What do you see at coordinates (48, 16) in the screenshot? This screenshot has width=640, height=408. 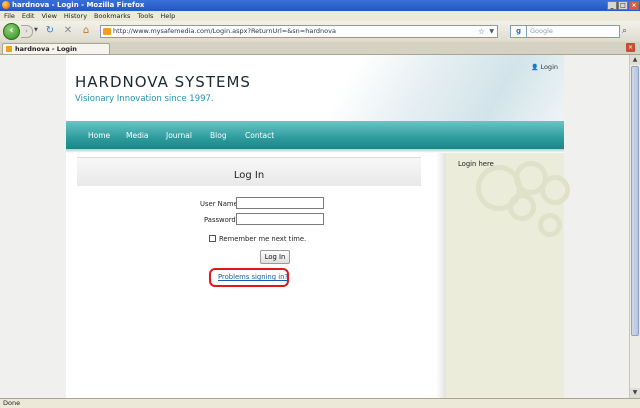 I see `menu-view: View` at bounding box center [48, 16].